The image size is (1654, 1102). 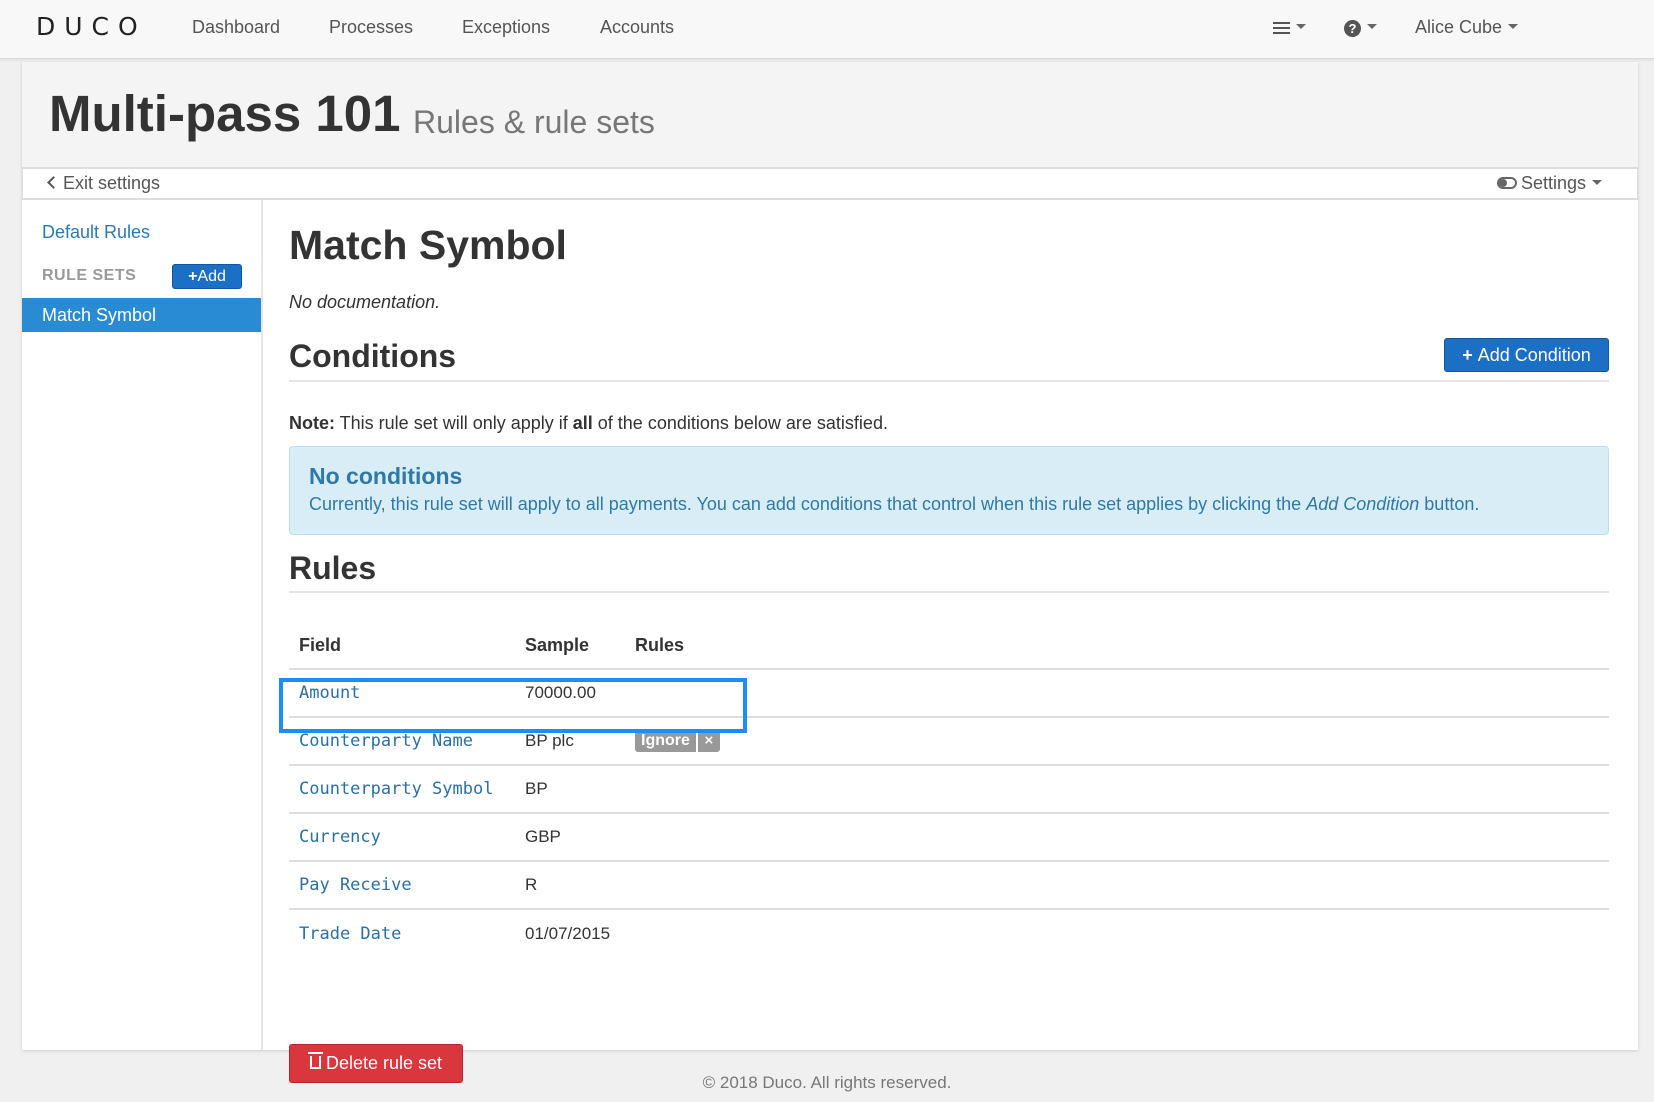 I want to click on exit-settings-label: Exit settings, so click(x=112, y=183).